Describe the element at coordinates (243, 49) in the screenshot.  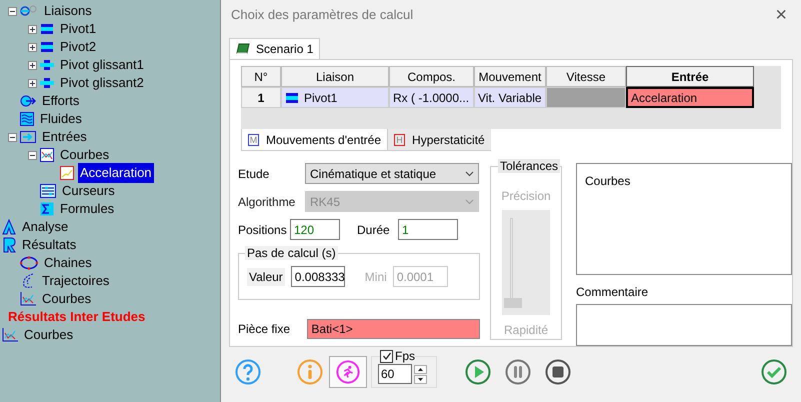
I see `book-icon` at that location.